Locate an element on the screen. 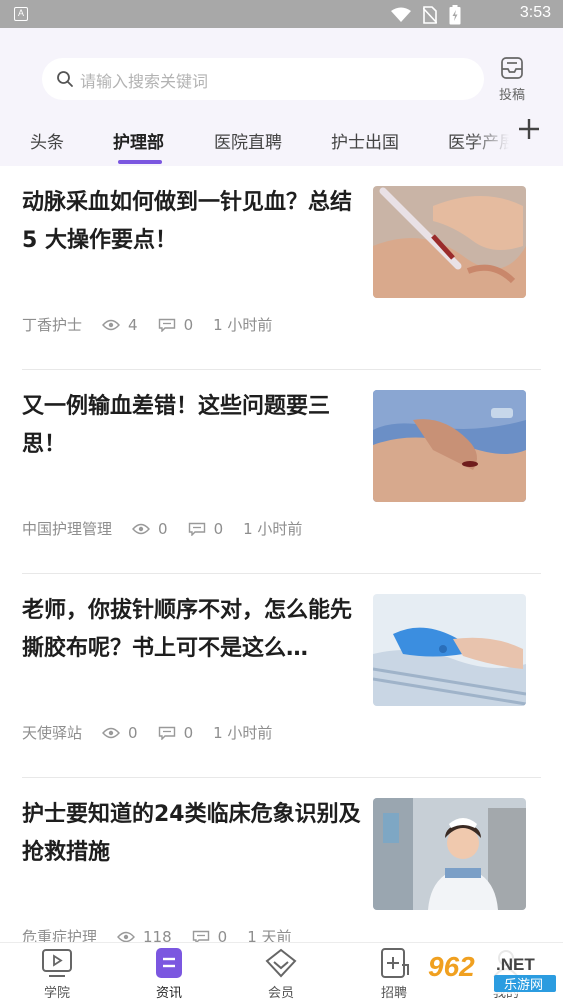 The height and width of the screenshot is (1000, 563). watermark-site-name: 乐游网 is located at coordinates (523, 985).